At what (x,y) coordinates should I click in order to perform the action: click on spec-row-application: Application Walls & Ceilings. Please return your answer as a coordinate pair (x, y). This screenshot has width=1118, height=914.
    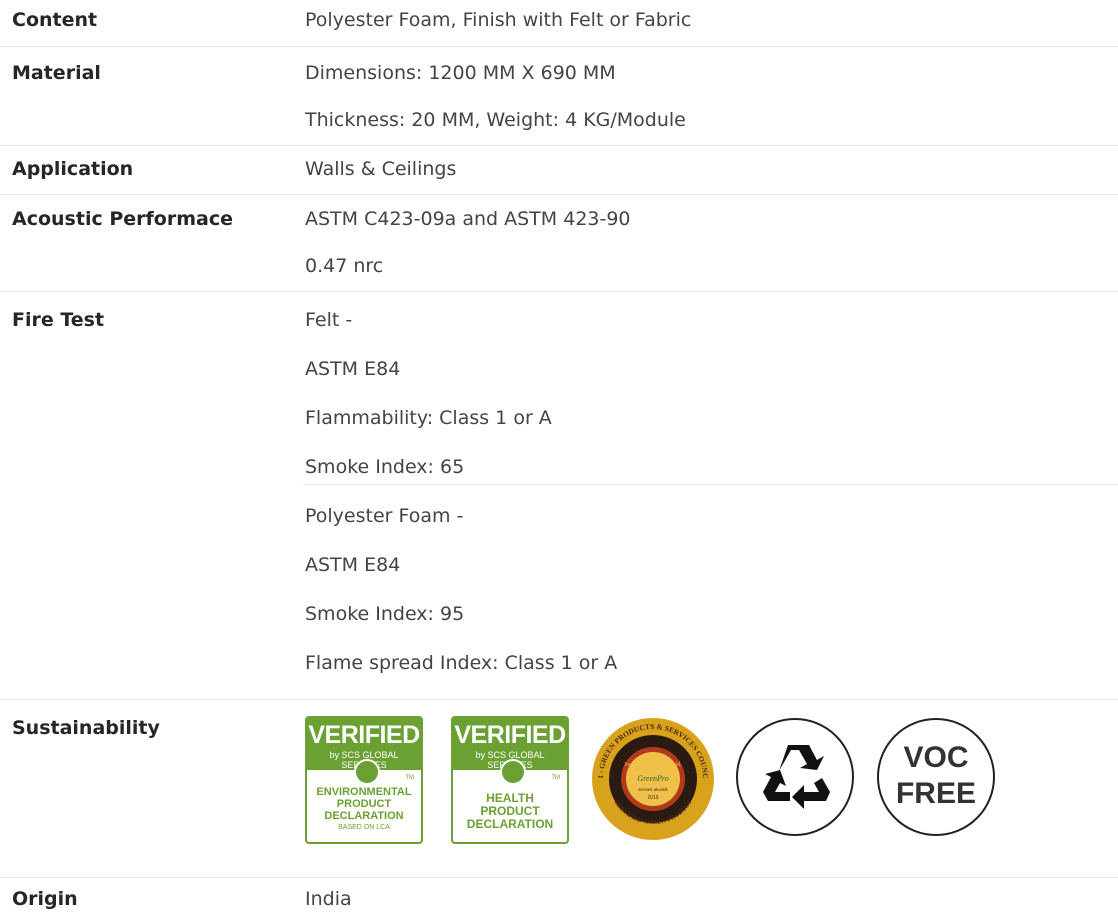
    Looking at the image, I should click on (559, 170).